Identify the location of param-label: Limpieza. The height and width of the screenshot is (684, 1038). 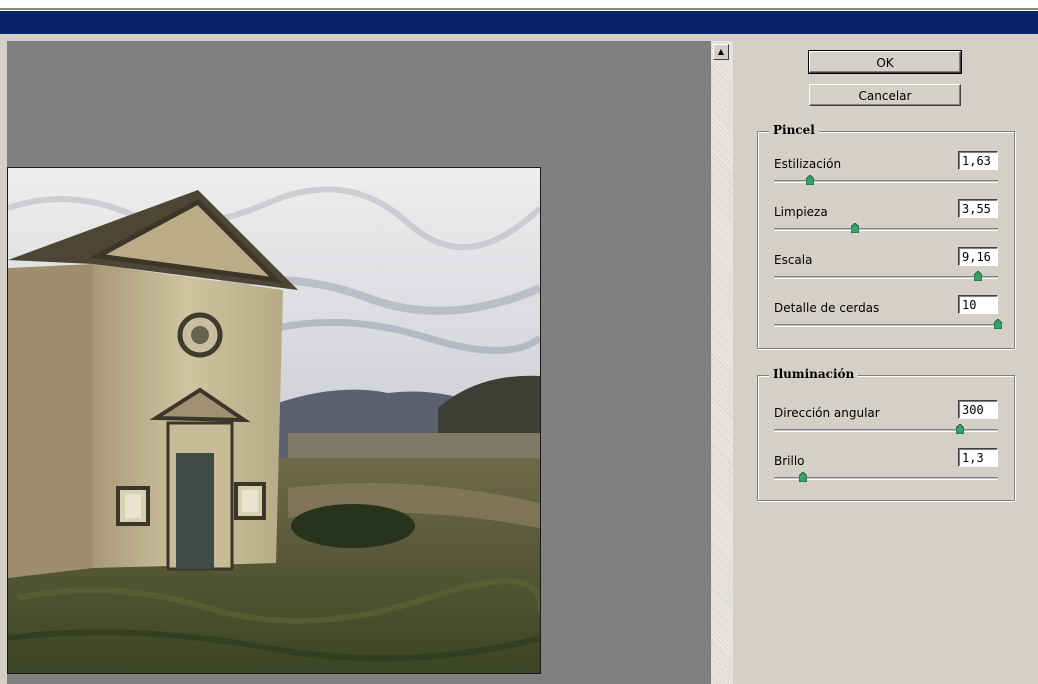
(801, 212).